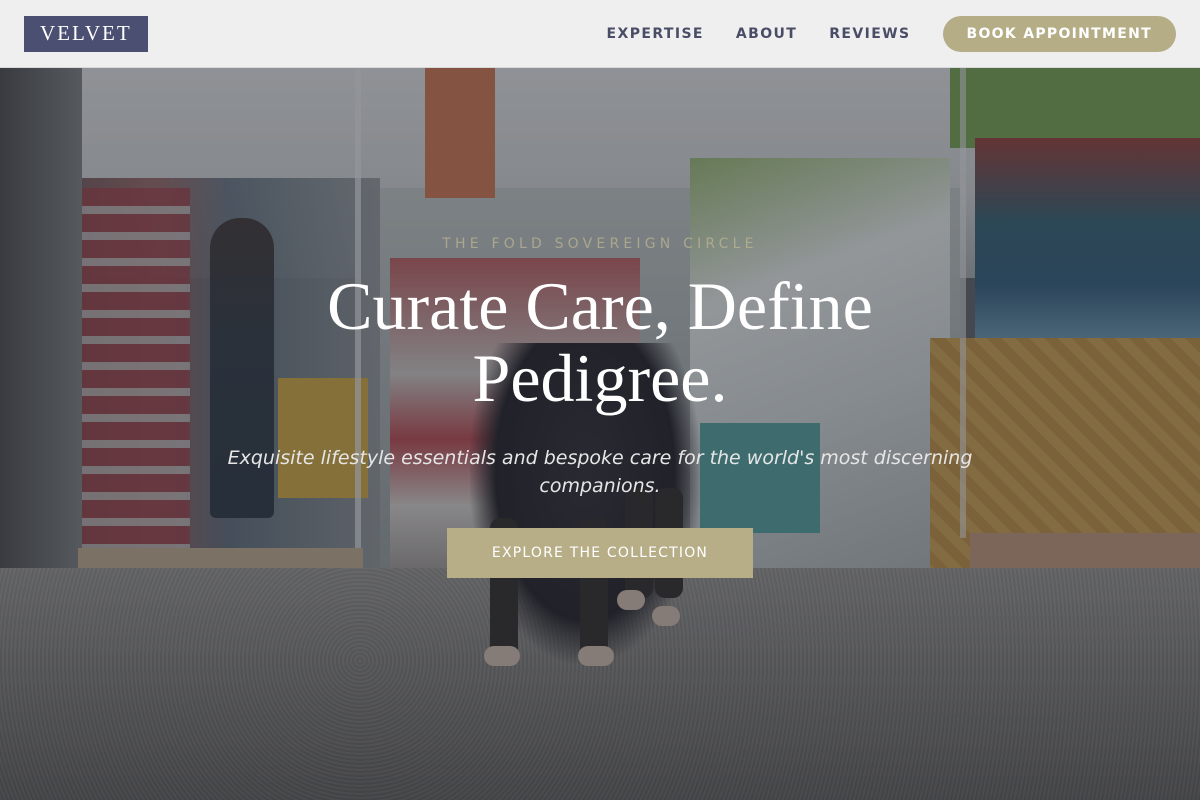 Image resolution: width=1200 pixels, height=800 pixels. What do you see at coordinates (600, 342) in the screenshot?
I see `hero-headline: Curate Care, Define Pedigree.` at bounding box center [600, 342].